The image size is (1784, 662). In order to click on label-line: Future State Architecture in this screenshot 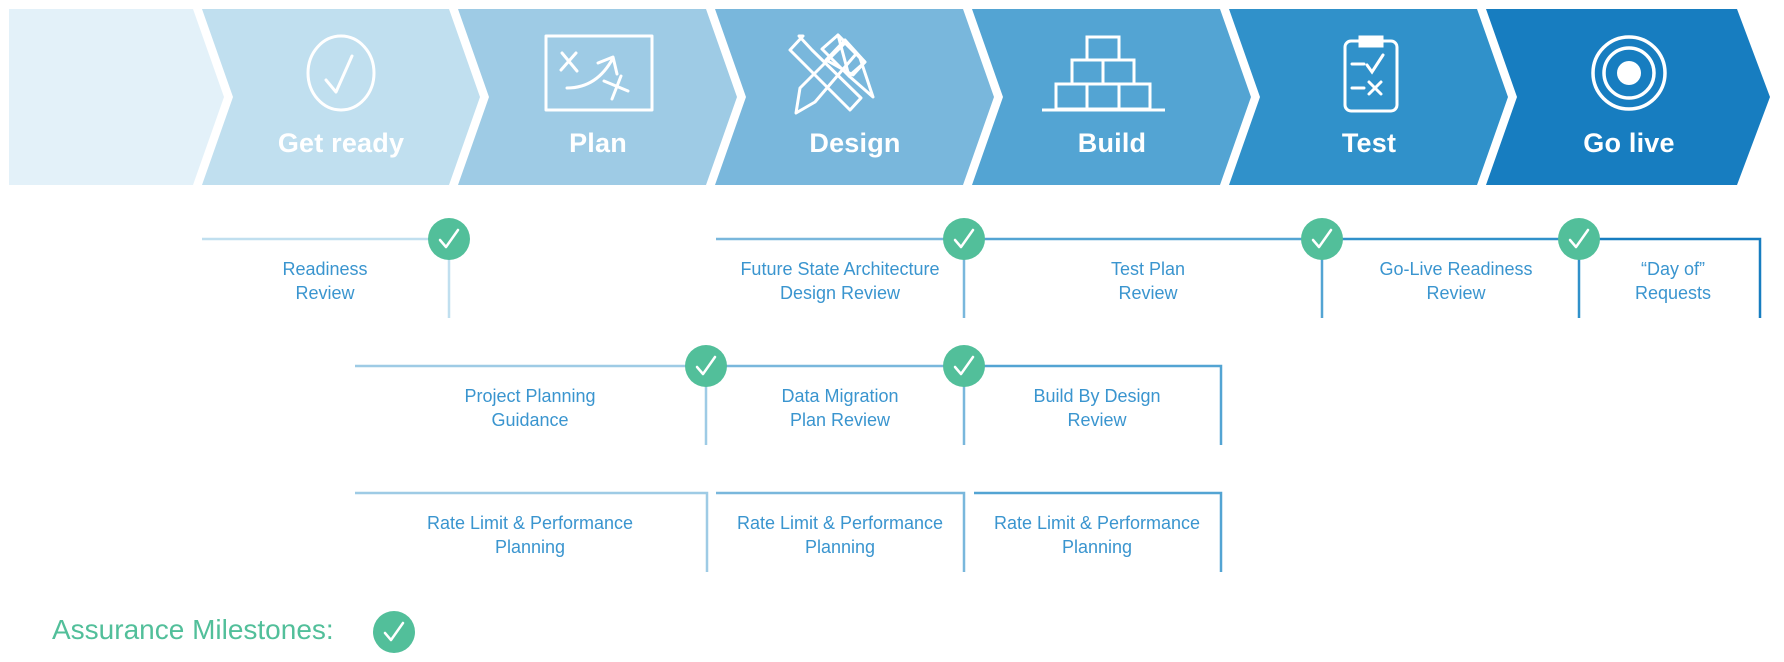, I will do `click(840, 269)`.